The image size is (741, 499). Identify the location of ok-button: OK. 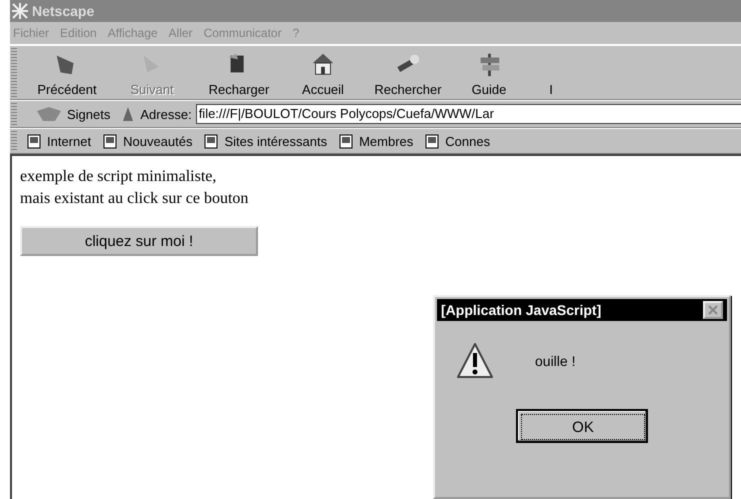
(582, 426).